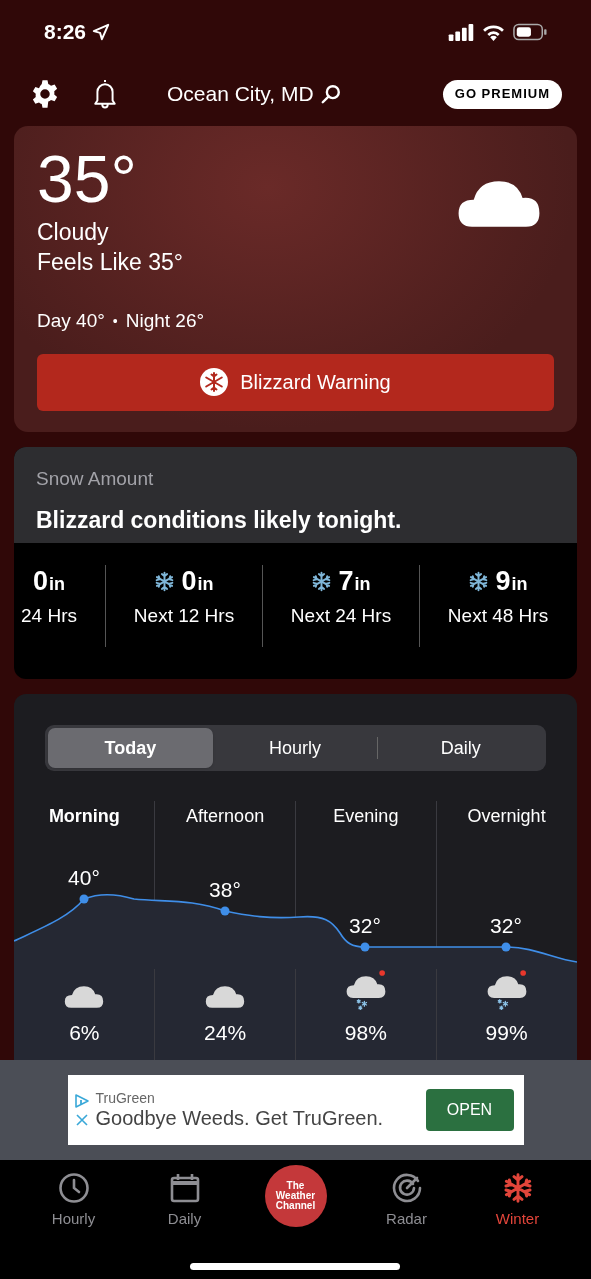 This screenshot has height=1279, width=591. What do you see at coordinates (225, 816) in the screenshot?
I see `period-name: Afternoon` at bounding box center [225, 816].